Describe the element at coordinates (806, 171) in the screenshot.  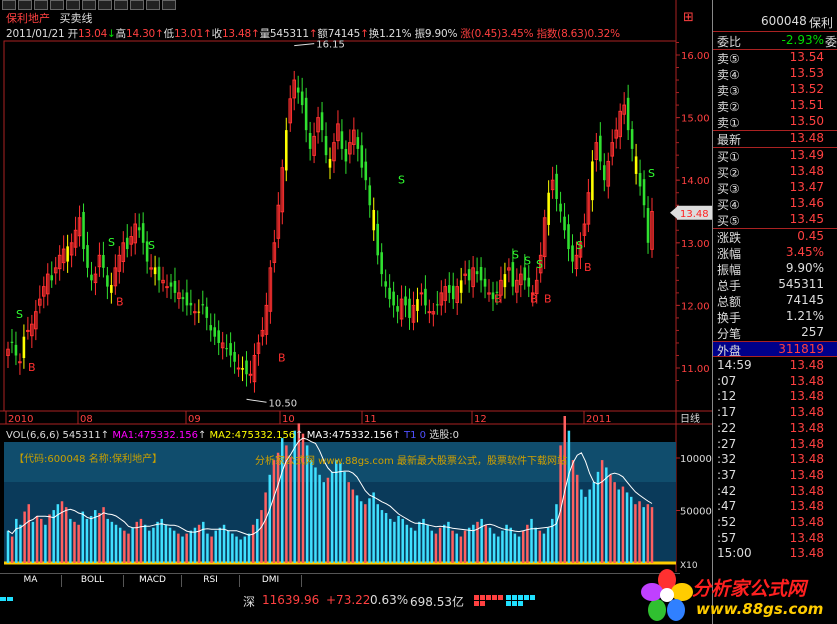
I see `bid-price: 13.48` at that location.